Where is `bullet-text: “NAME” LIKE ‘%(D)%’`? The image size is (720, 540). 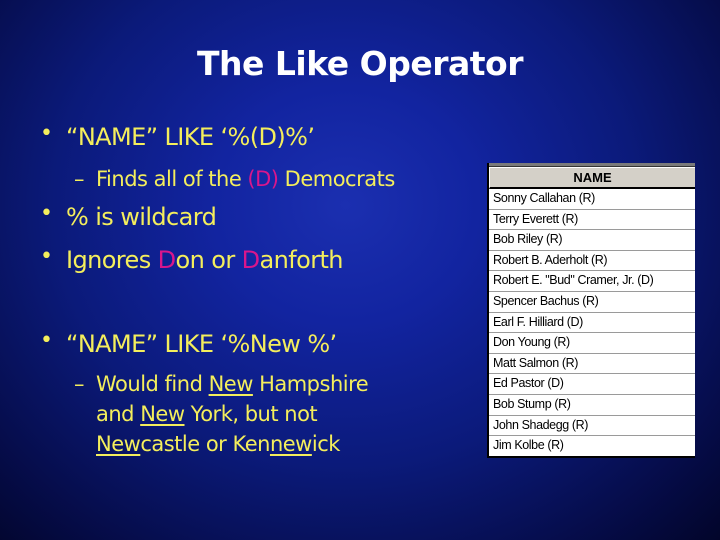 bullet-text: “NAME” LIKE ‘%(D)%’ is located at coordinates (190, 137).